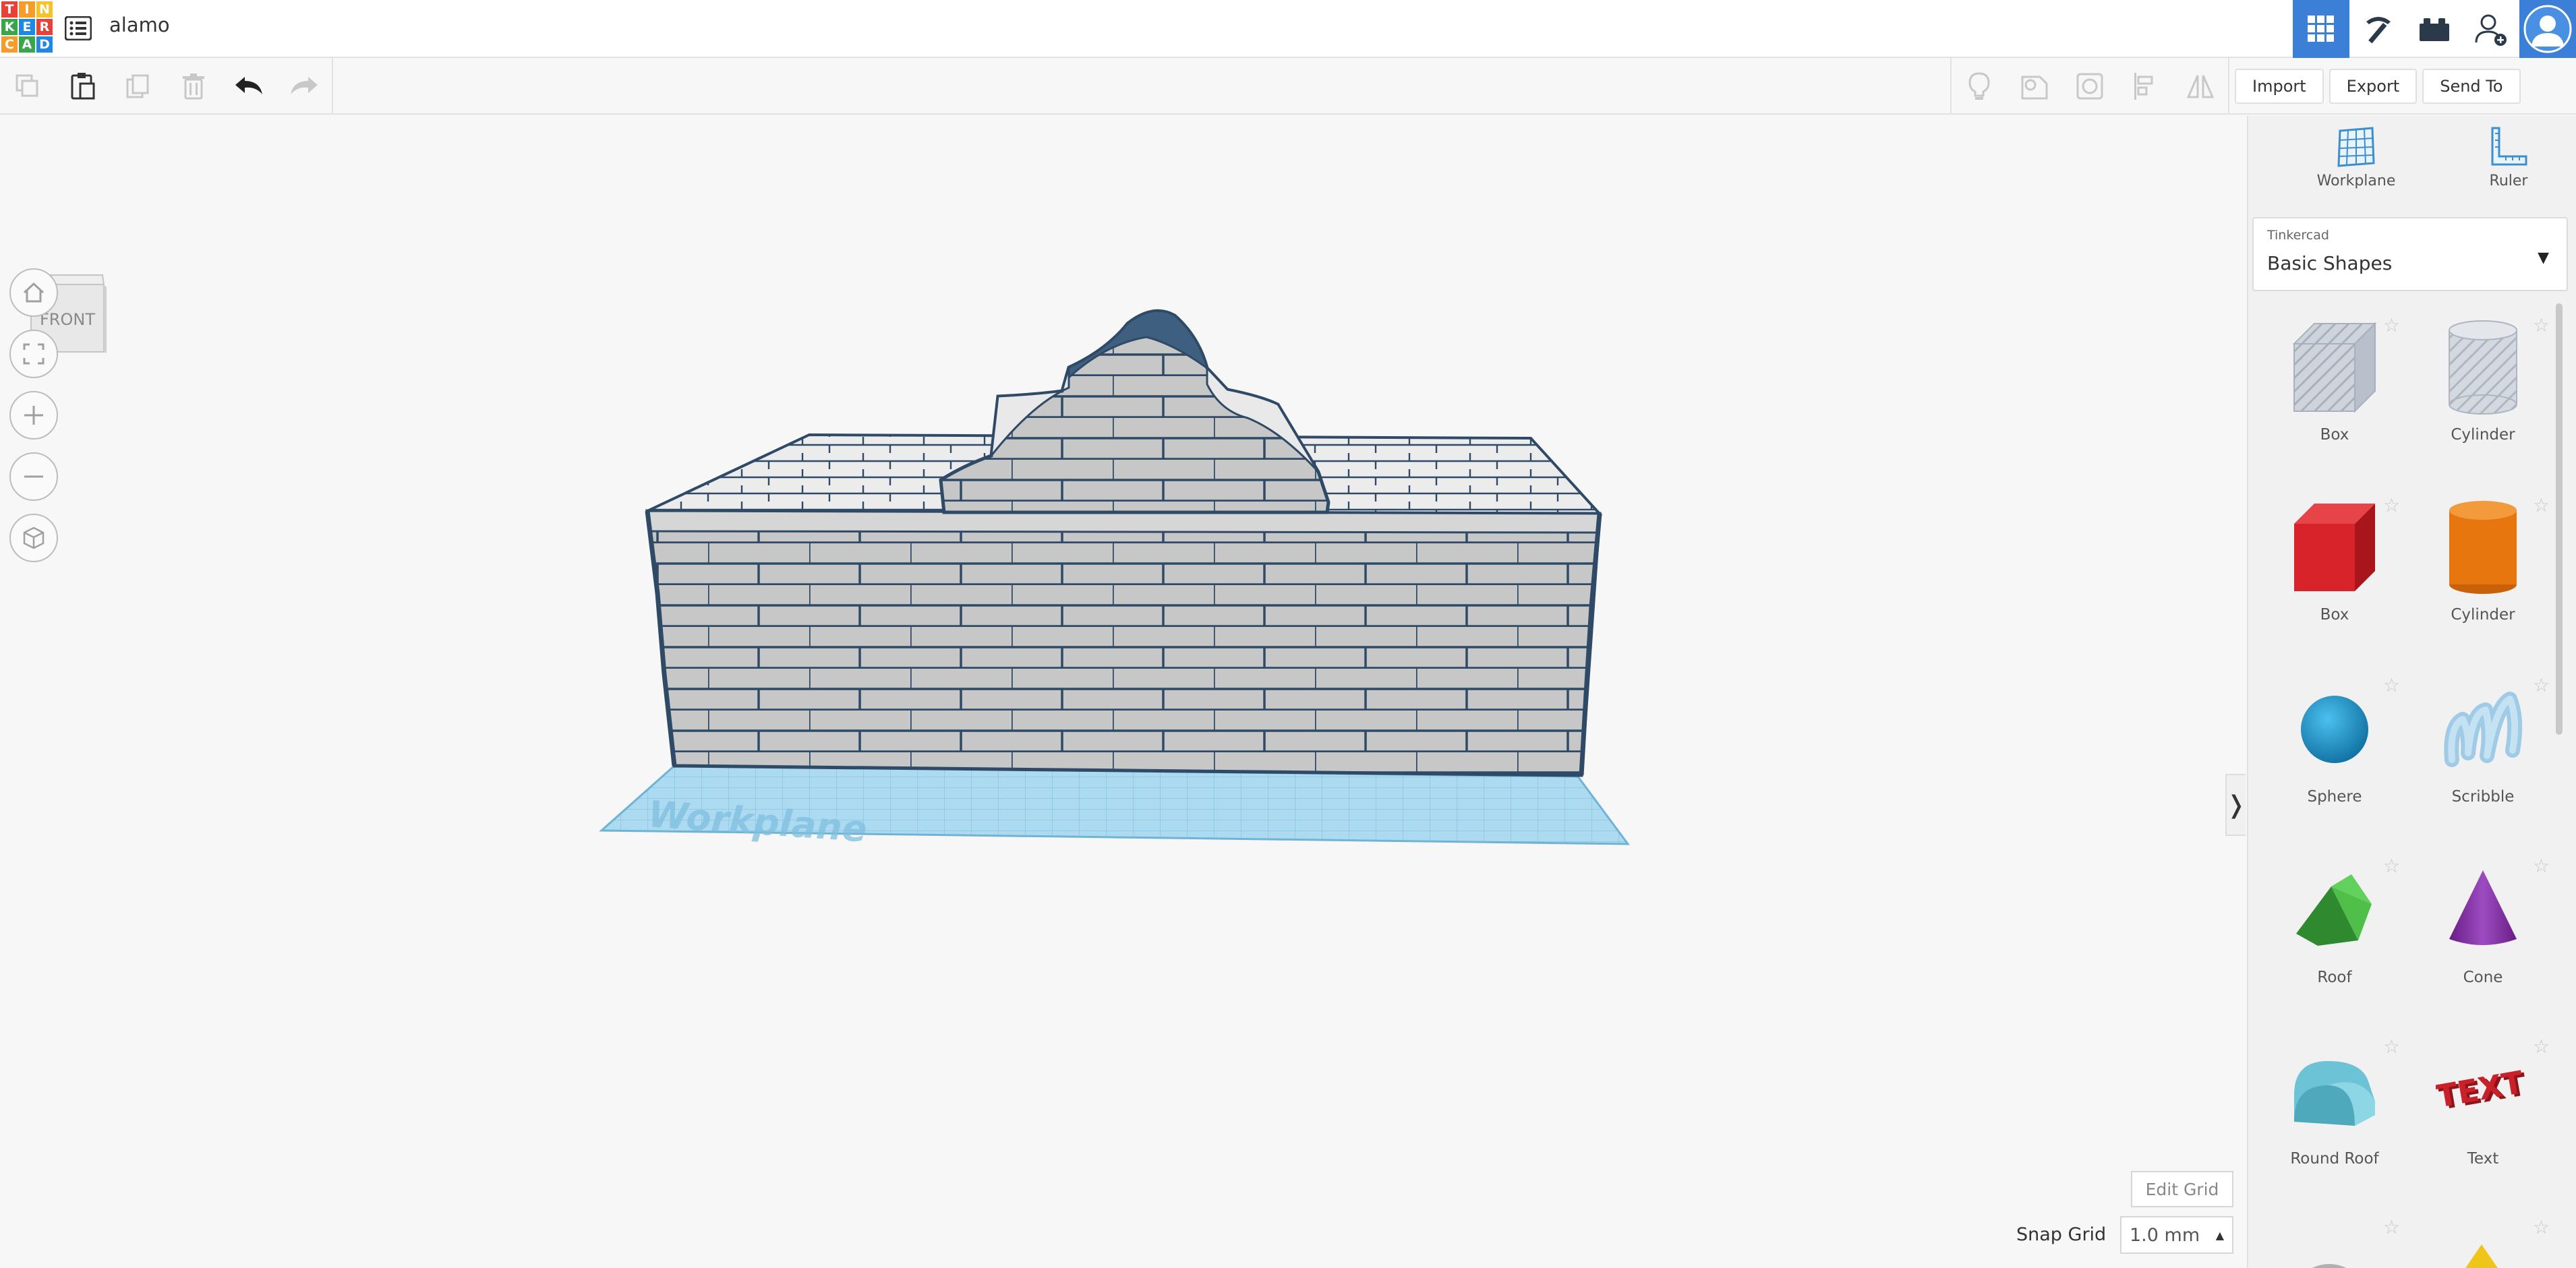 The width and height of the screenshot is (2576, 1268). I want to click on trash-icon, so click(193, 86).